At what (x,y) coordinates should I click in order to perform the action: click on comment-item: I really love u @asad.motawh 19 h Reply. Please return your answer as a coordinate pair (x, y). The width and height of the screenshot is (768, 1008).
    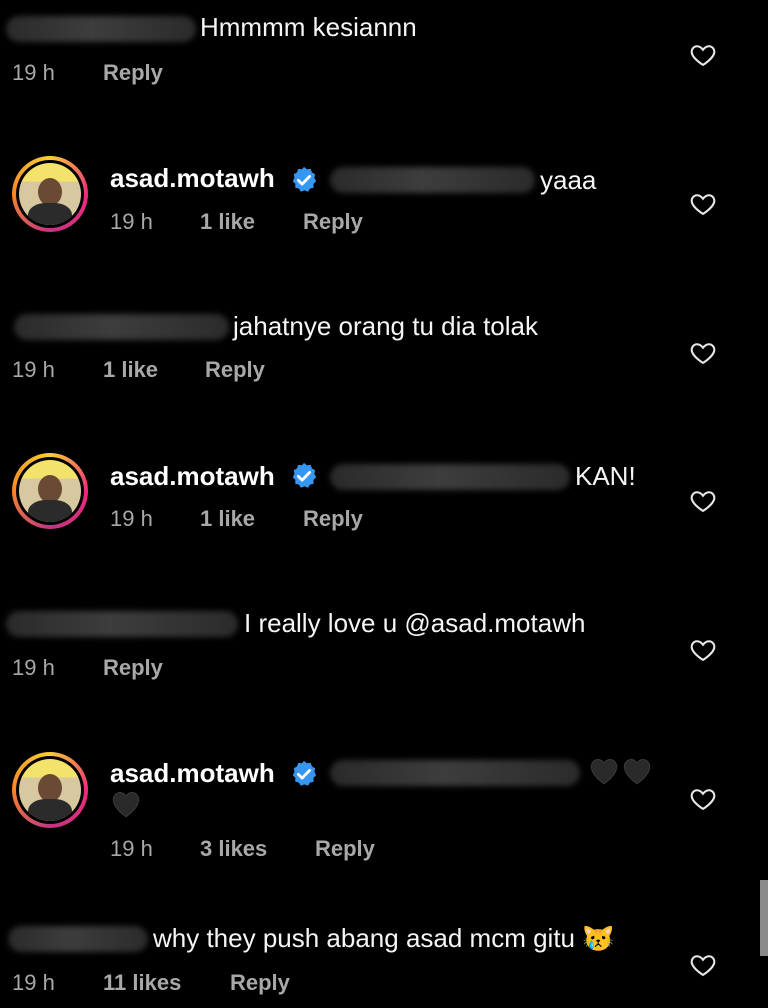
    Looking at the image, I should click on (384, 652).